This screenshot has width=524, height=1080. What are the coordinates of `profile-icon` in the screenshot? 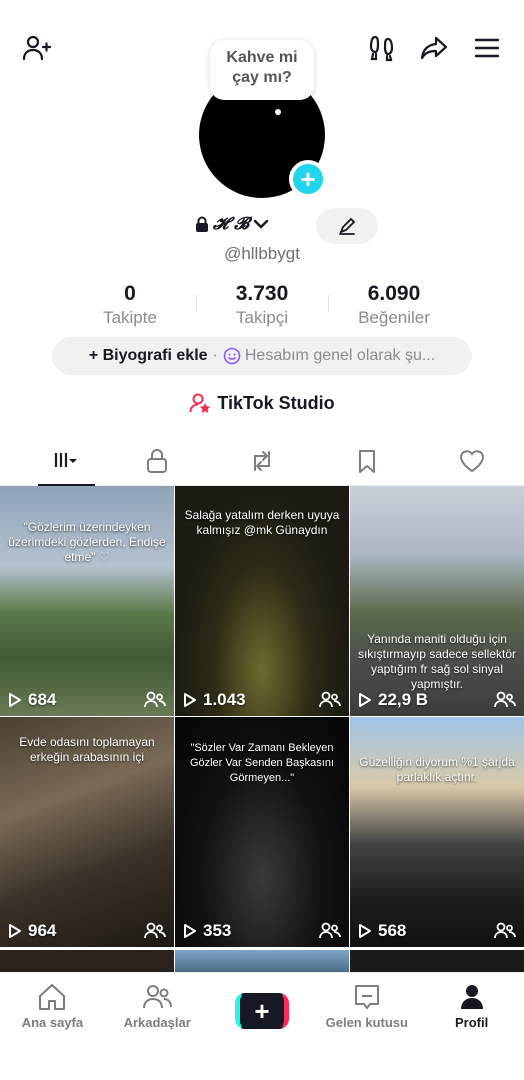 It's located at (471, 997).